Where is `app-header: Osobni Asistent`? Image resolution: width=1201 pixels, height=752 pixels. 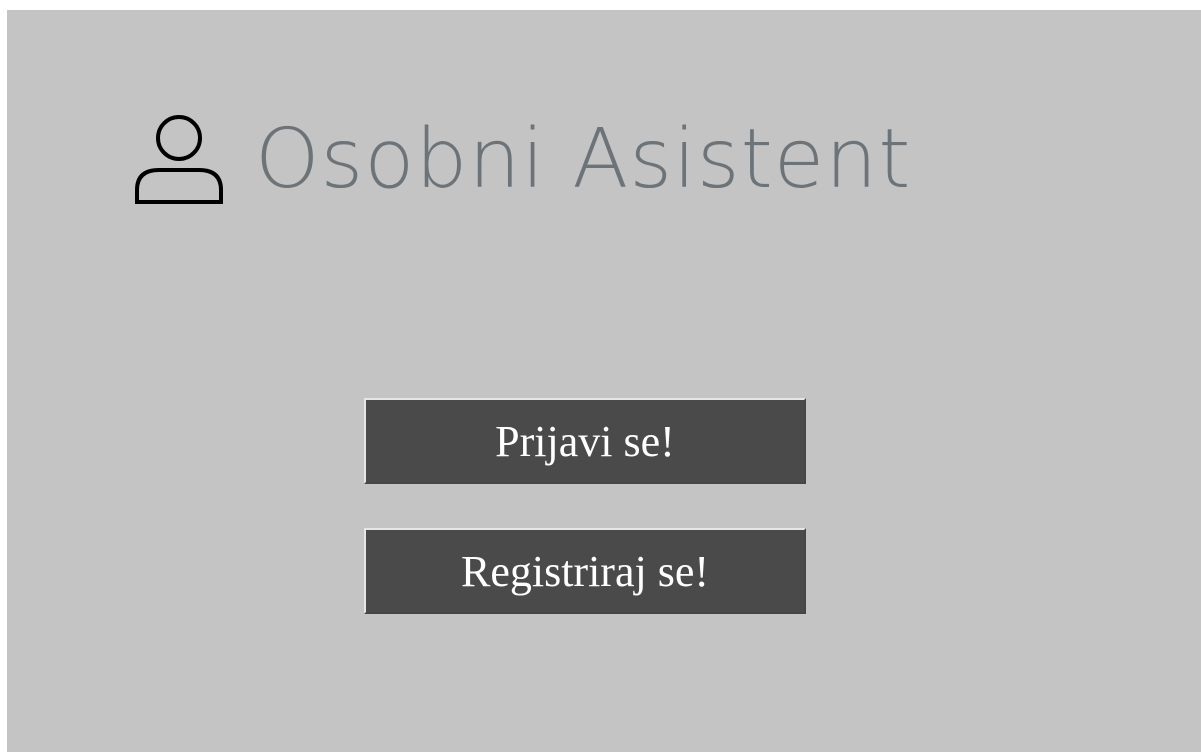 app-header: Osobni Asistent is located at coordinates (521, 160).